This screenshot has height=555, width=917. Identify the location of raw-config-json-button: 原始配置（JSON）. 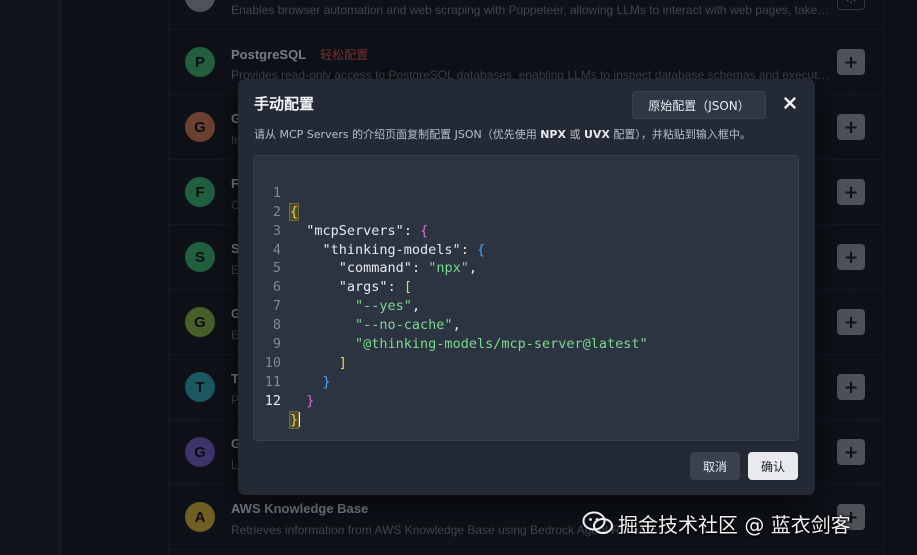
(699, 105).